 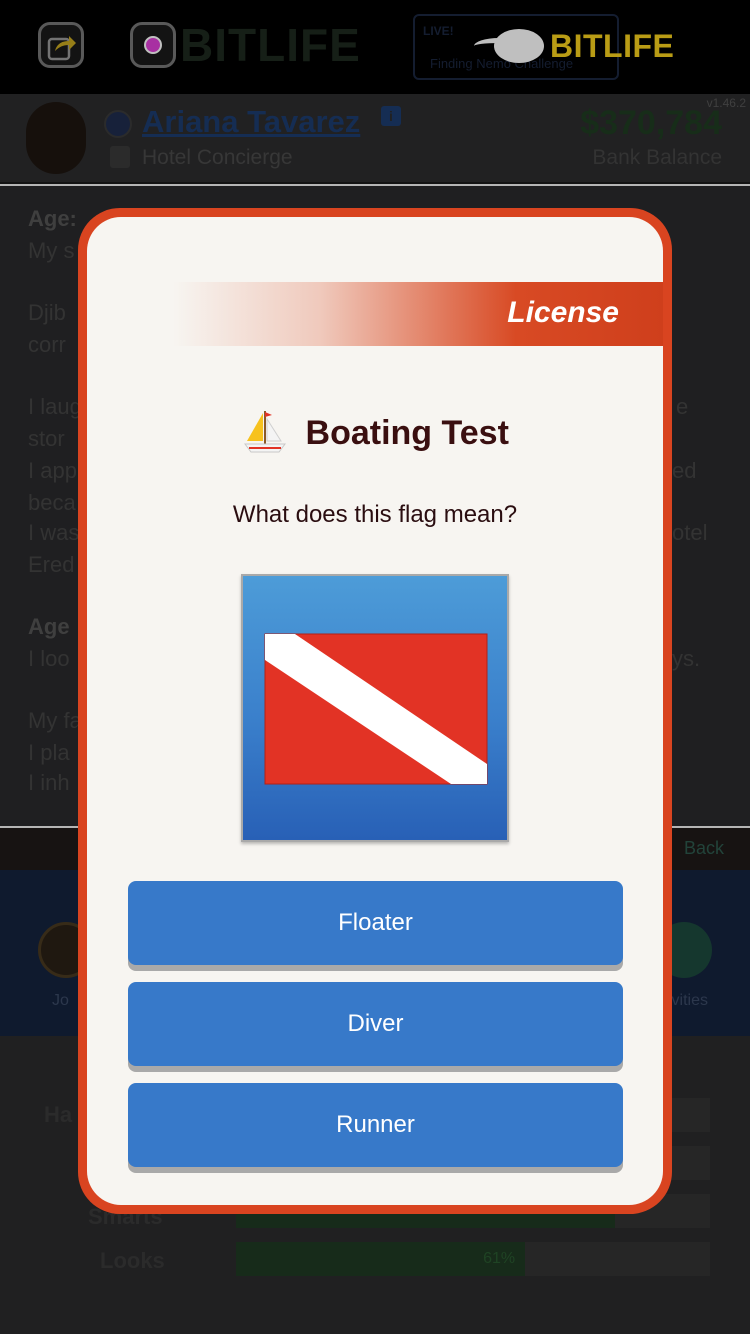 I want to click on answer-button-floater: Floater, so click(x=375, y=923).